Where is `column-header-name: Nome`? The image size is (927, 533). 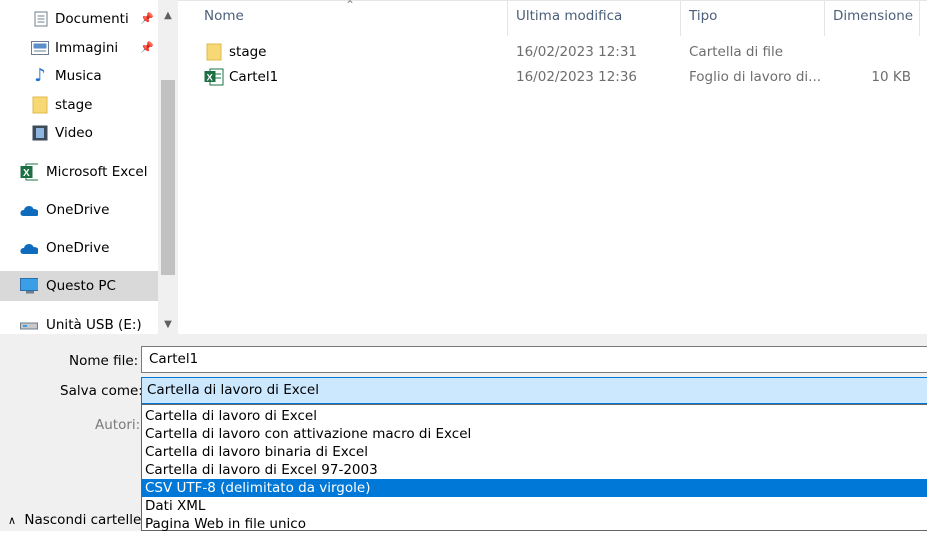 column-header-name: Nome is located at coordinates (224, 19).